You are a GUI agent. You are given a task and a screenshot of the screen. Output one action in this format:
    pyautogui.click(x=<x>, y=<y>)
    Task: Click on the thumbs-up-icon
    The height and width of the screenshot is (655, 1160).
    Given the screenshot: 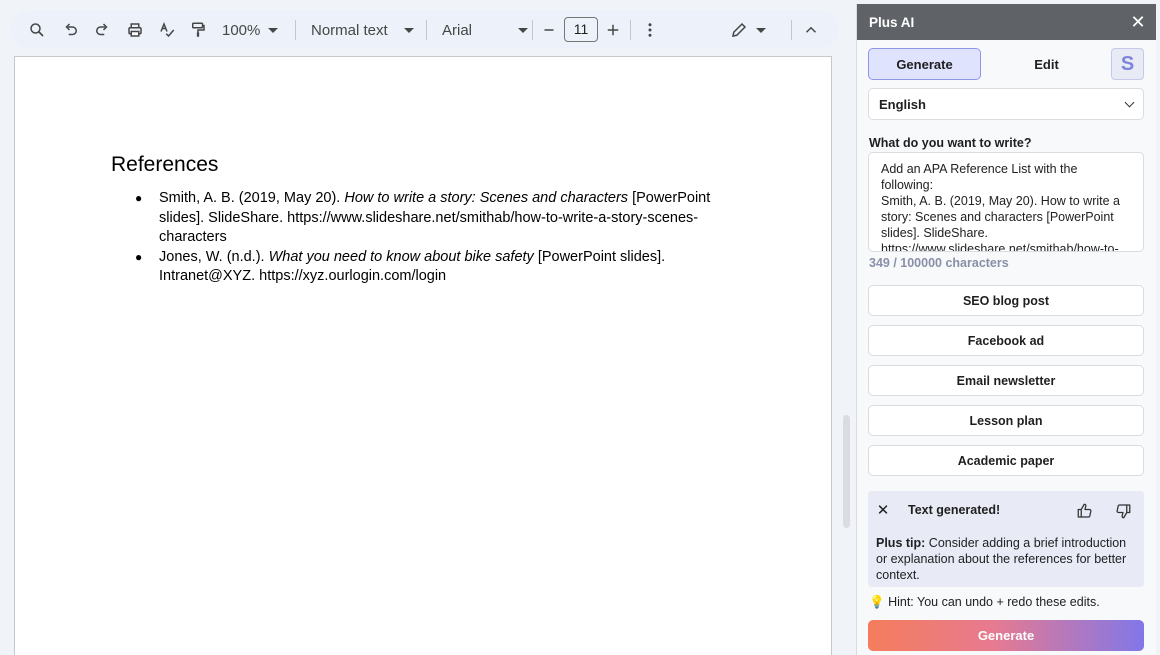 What is the action you would take?
    pyautogui.click(x=1085, y=511)
    